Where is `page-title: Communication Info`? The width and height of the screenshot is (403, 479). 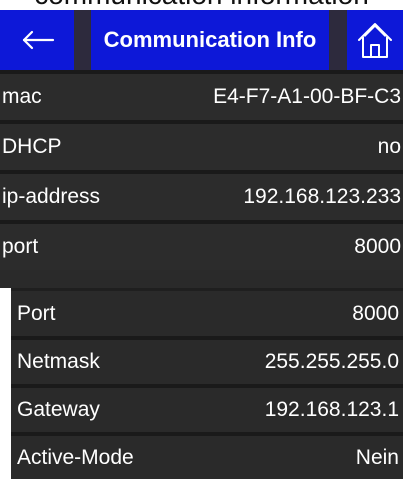 page-title: Communication Info is located at coordinates (210, 39).